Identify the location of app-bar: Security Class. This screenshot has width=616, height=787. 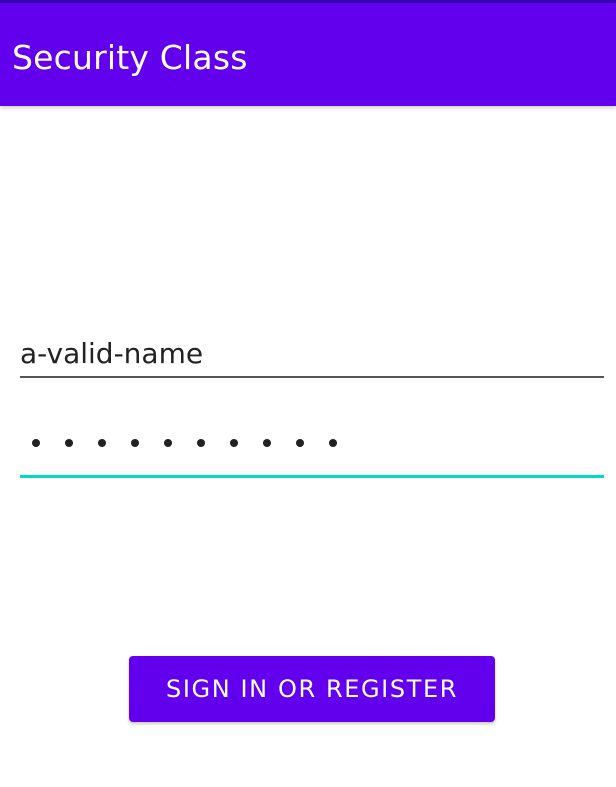
(308, 53).